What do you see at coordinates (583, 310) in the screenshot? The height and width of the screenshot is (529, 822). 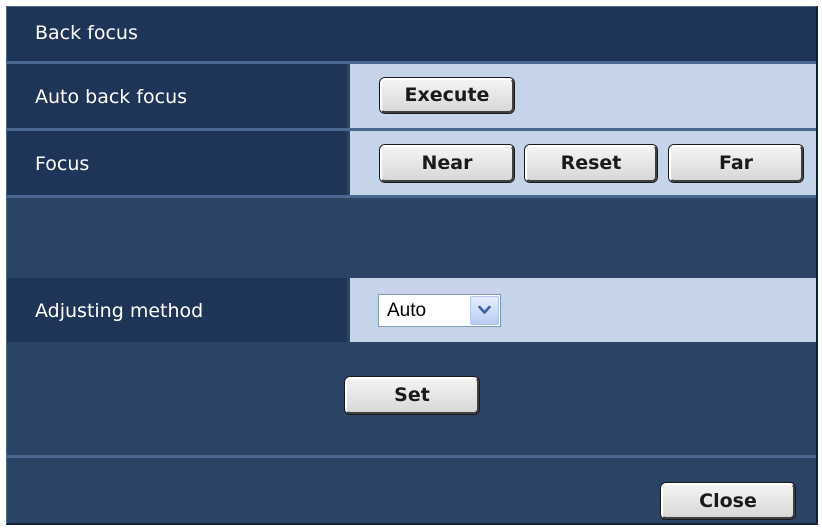 I see `adjusting-method-field-cell: Auto` at bounding box center [583, 310].